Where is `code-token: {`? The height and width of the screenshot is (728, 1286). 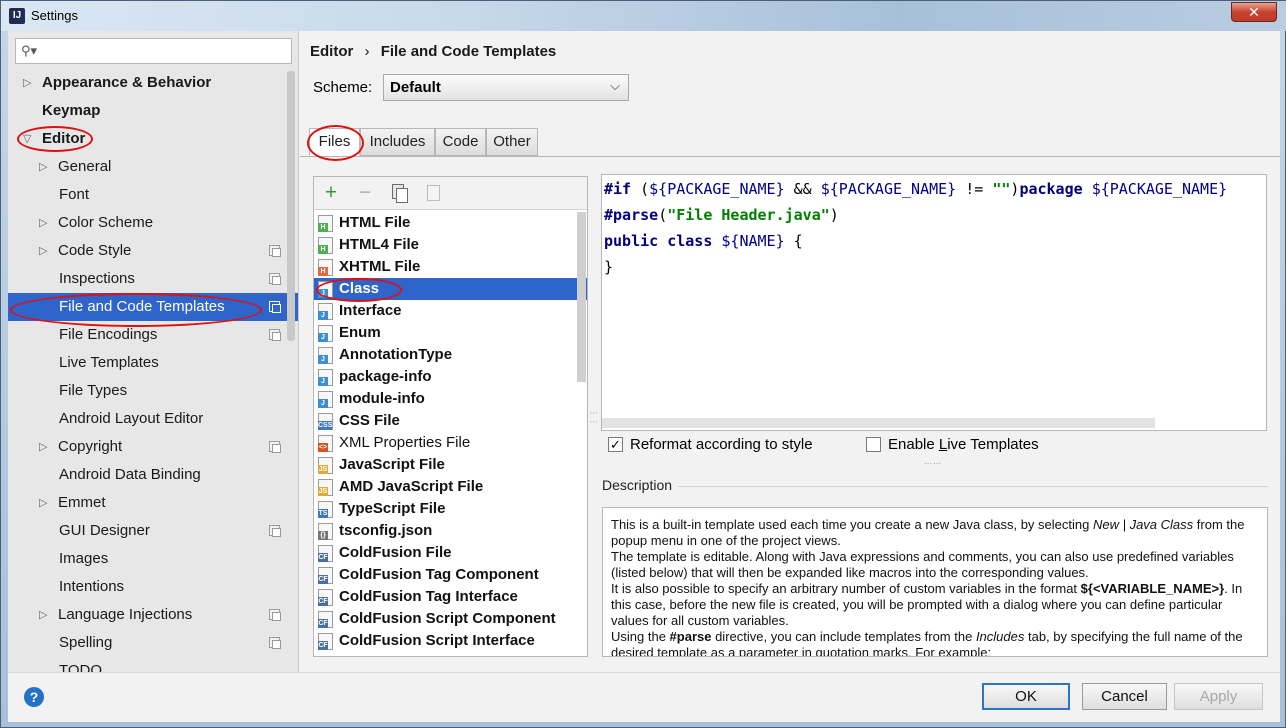 code-token: { is located at coordinates (793, 241).